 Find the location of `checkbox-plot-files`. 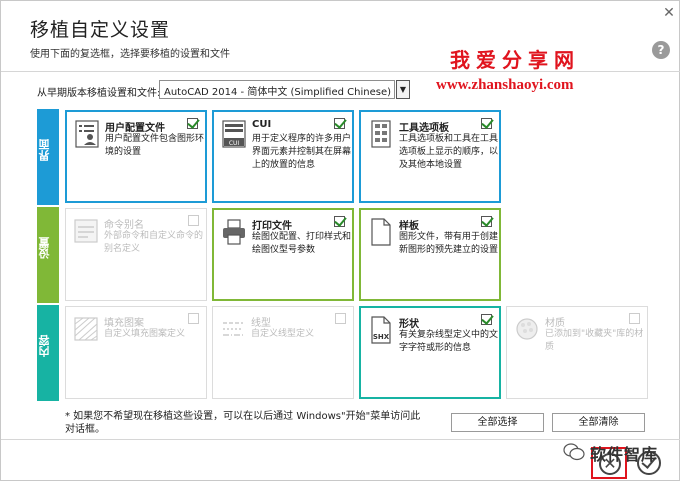

checkbox-plot-files is located at coordinates (339, 221).